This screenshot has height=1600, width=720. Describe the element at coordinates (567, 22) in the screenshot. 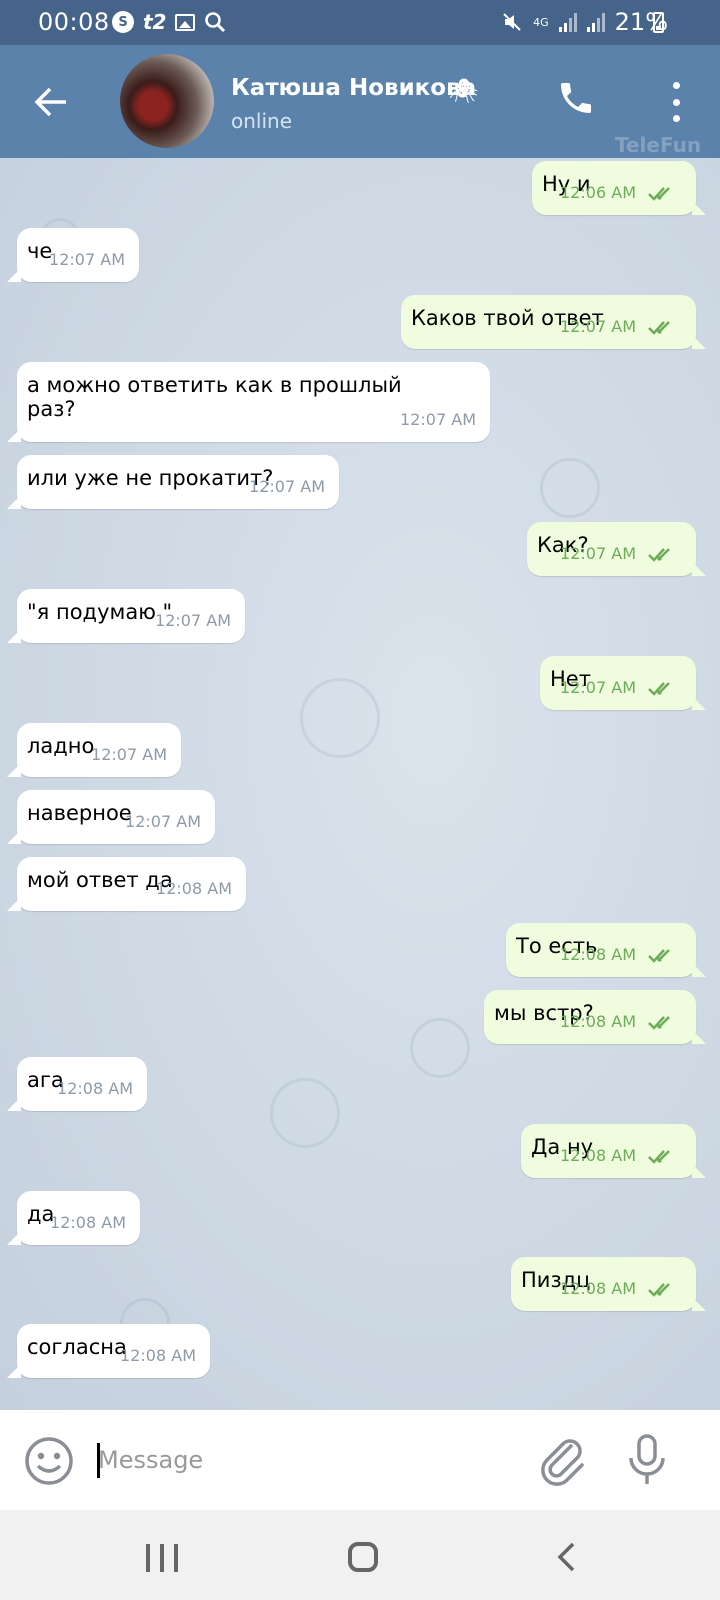

I see `signal-icon` at that location.